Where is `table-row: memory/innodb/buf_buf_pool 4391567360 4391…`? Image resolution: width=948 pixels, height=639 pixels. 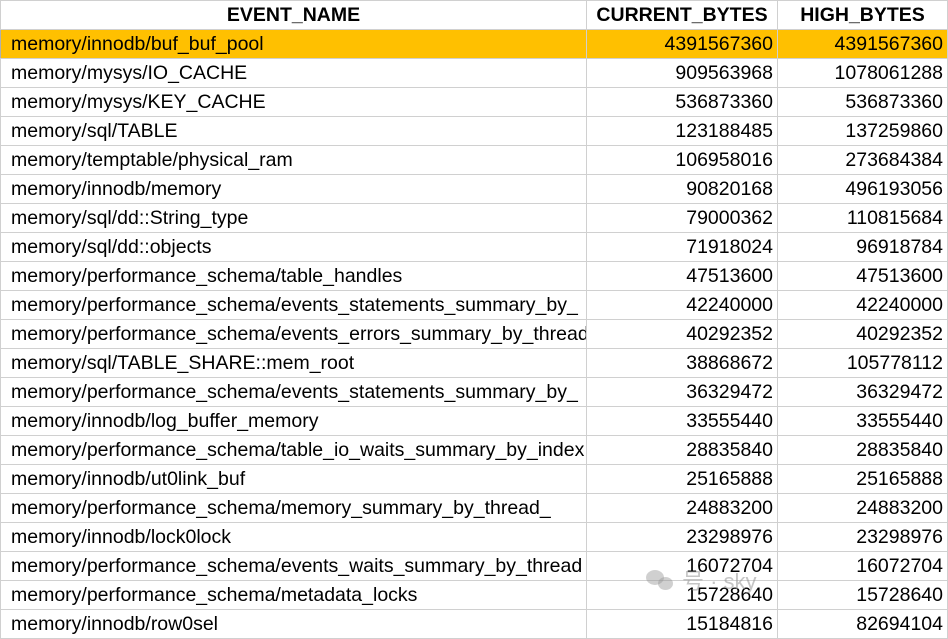
table-row: memory/innodb/buf_buf_pool 4391567360 4391… is located at coordinates (474, 44).